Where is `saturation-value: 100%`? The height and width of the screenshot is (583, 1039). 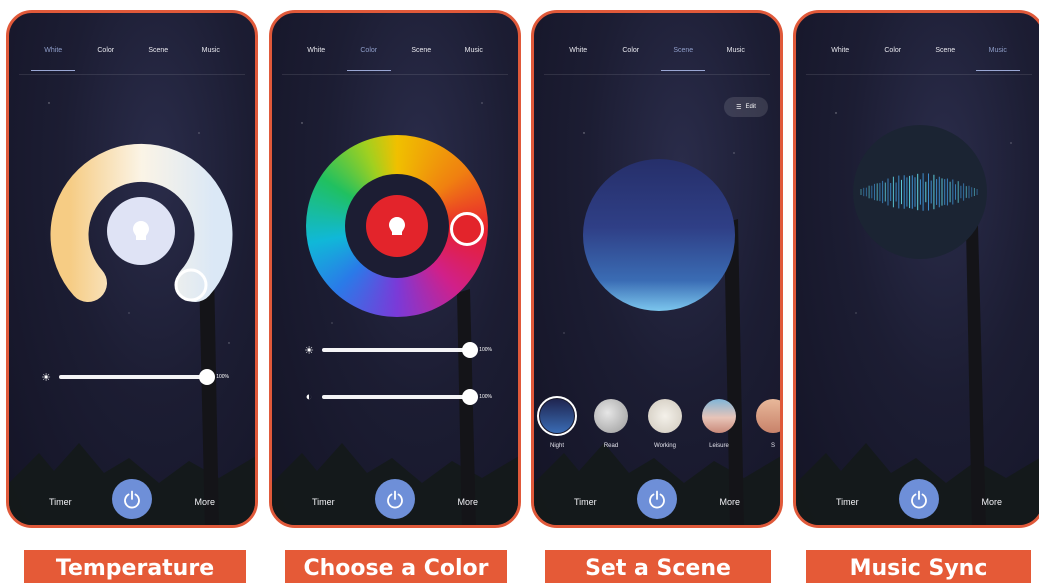
saturation-value: 100% is located at coordinates (485, 397).